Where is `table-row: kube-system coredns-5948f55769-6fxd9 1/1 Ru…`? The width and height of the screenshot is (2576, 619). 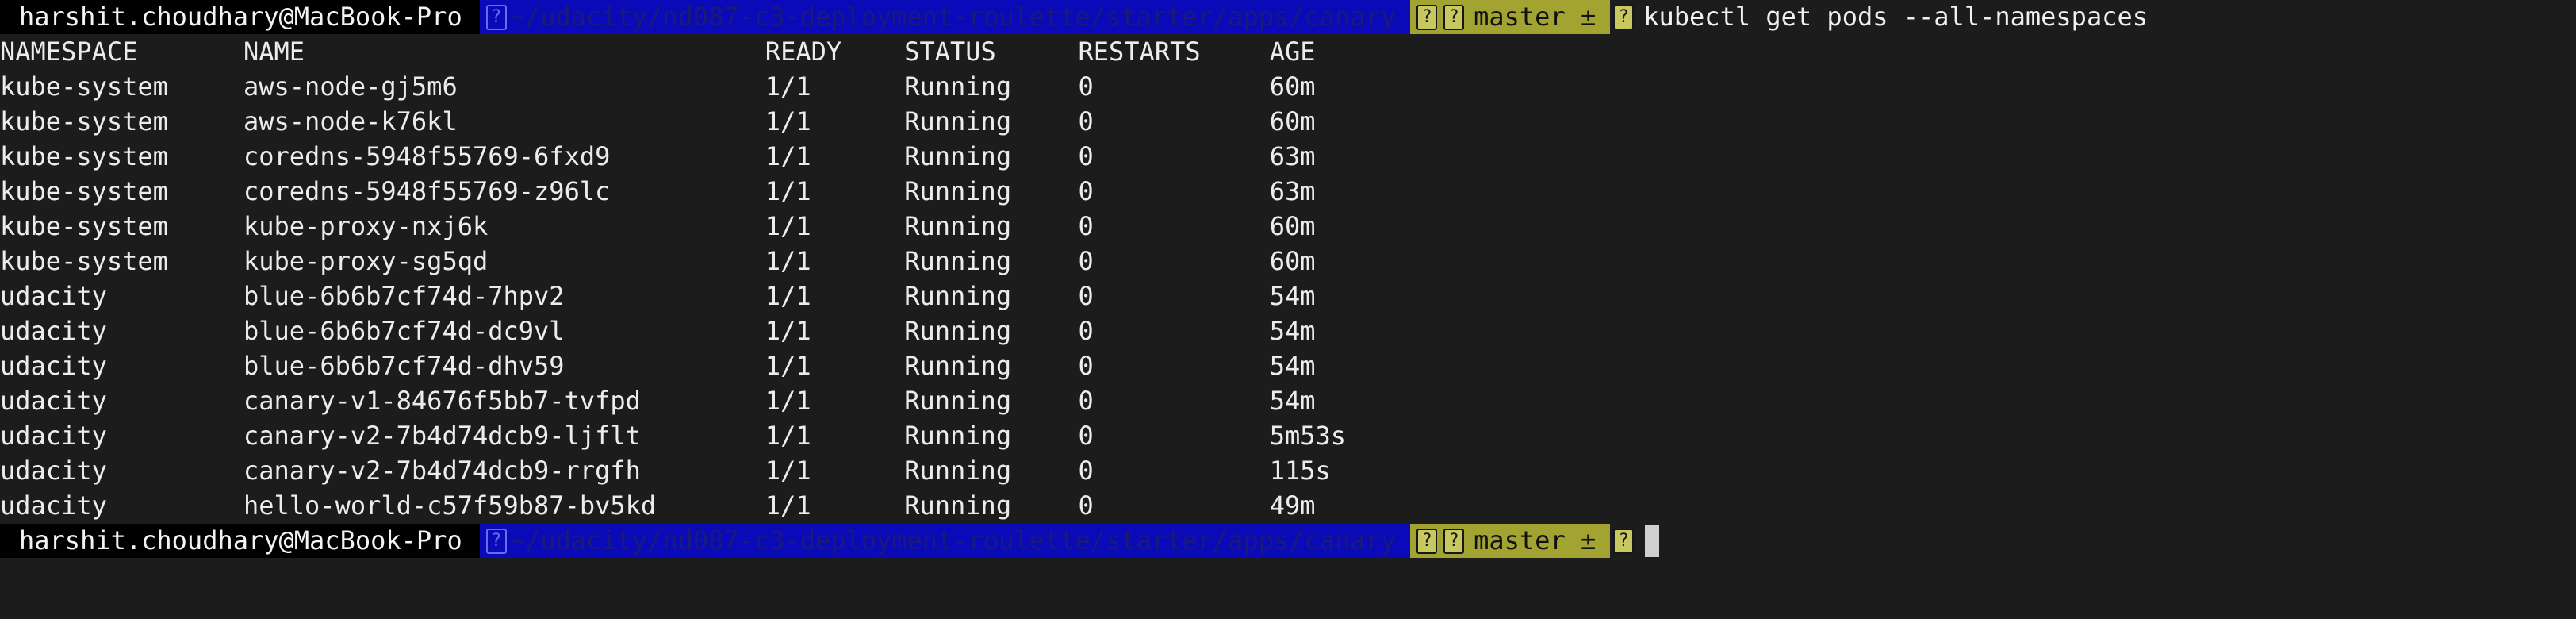
table-row: kube-system coredns-5948f55769-6fxd9 1/1 Ru… is located at coordinates (714, 156).